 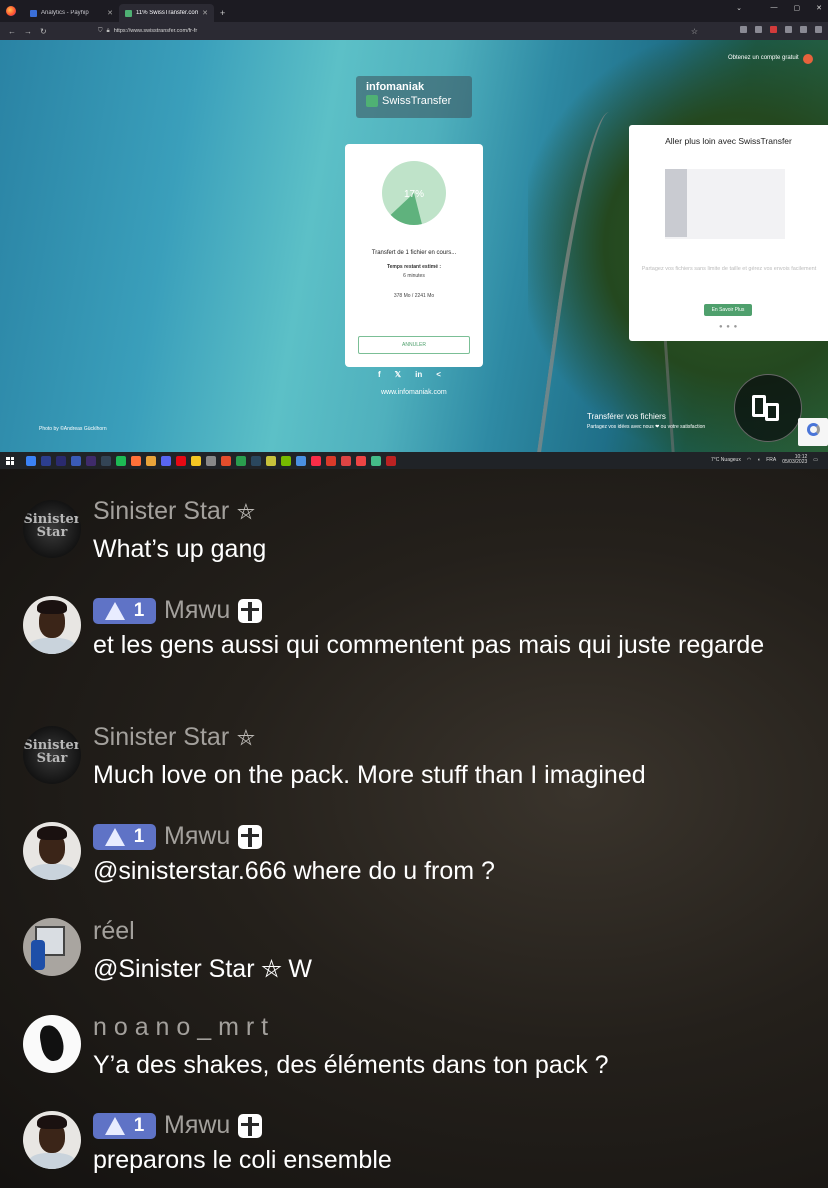 What do you see at coordinates (815, 460) in the screenshot?
I see `notification-icon: ▭` at bounding box center [815, 460].